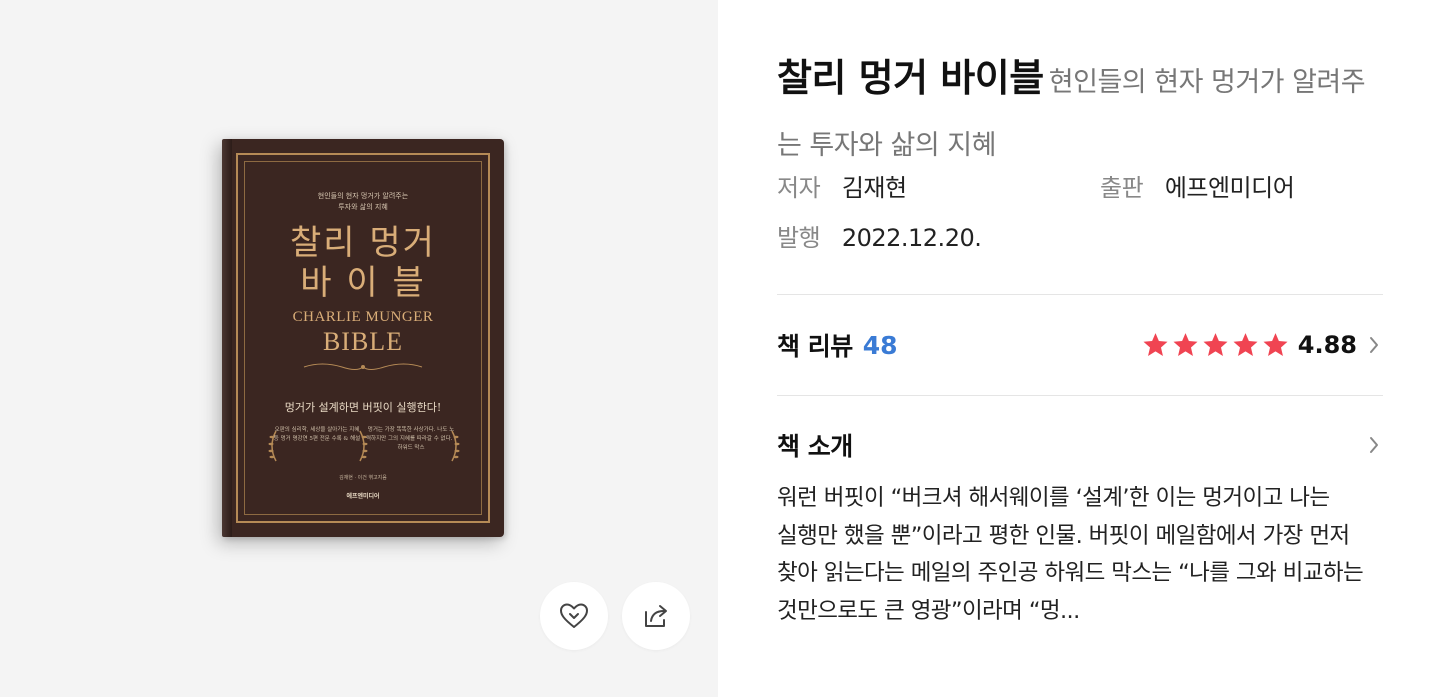 Image resolution: width=1432 pixels, height=697 pixels. What do you see at coordinates (363, 243) in the screenshot?
I see `cover-title-line1: 찰리 멍거` at bounding box center [363, 243].